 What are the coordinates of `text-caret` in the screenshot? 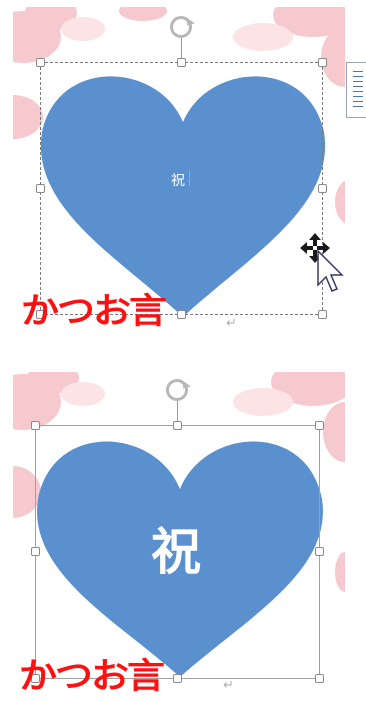 It's located at (189, 178).